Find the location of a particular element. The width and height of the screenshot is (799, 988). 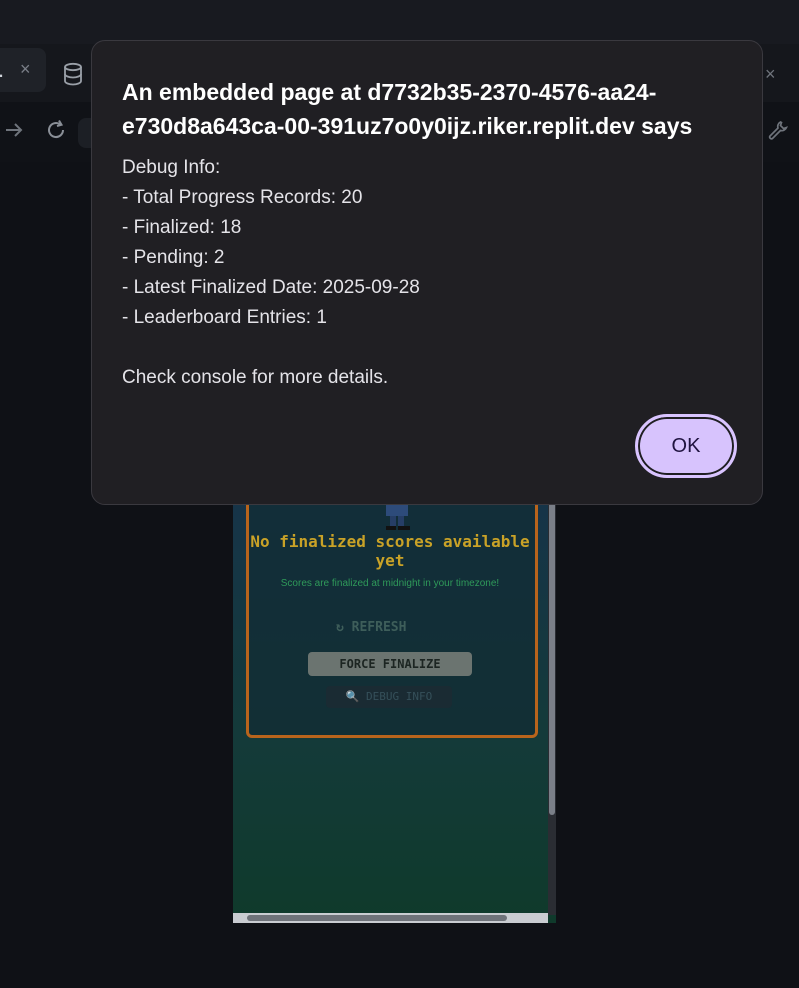

reload-icon is located at coordinates (56, 130).